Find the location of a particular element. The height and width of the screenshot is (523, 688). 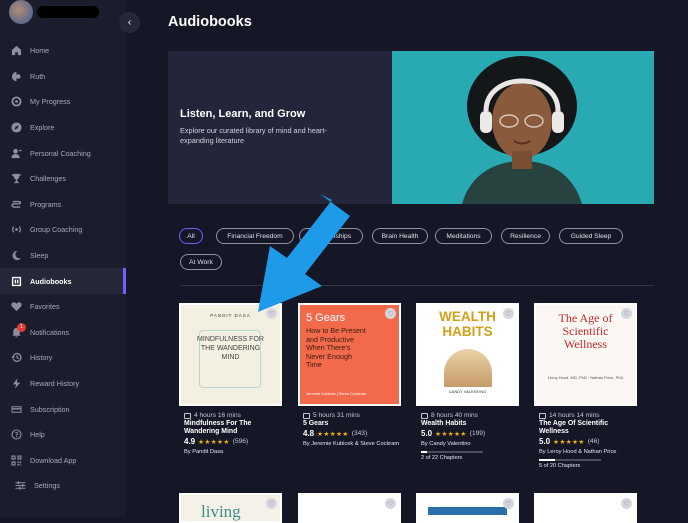

sidebar-item-label: Explore is located at coordinates (42, 128).